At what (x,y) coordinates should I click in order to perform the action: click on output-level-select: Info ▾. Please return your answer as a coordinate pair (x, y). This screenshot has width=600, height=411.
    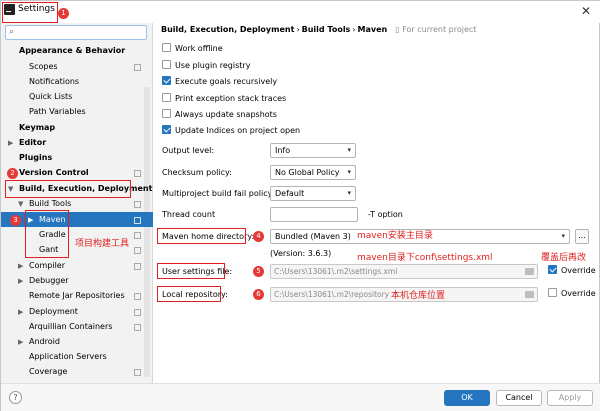
    Looking at the image, I should click on (313, 150).